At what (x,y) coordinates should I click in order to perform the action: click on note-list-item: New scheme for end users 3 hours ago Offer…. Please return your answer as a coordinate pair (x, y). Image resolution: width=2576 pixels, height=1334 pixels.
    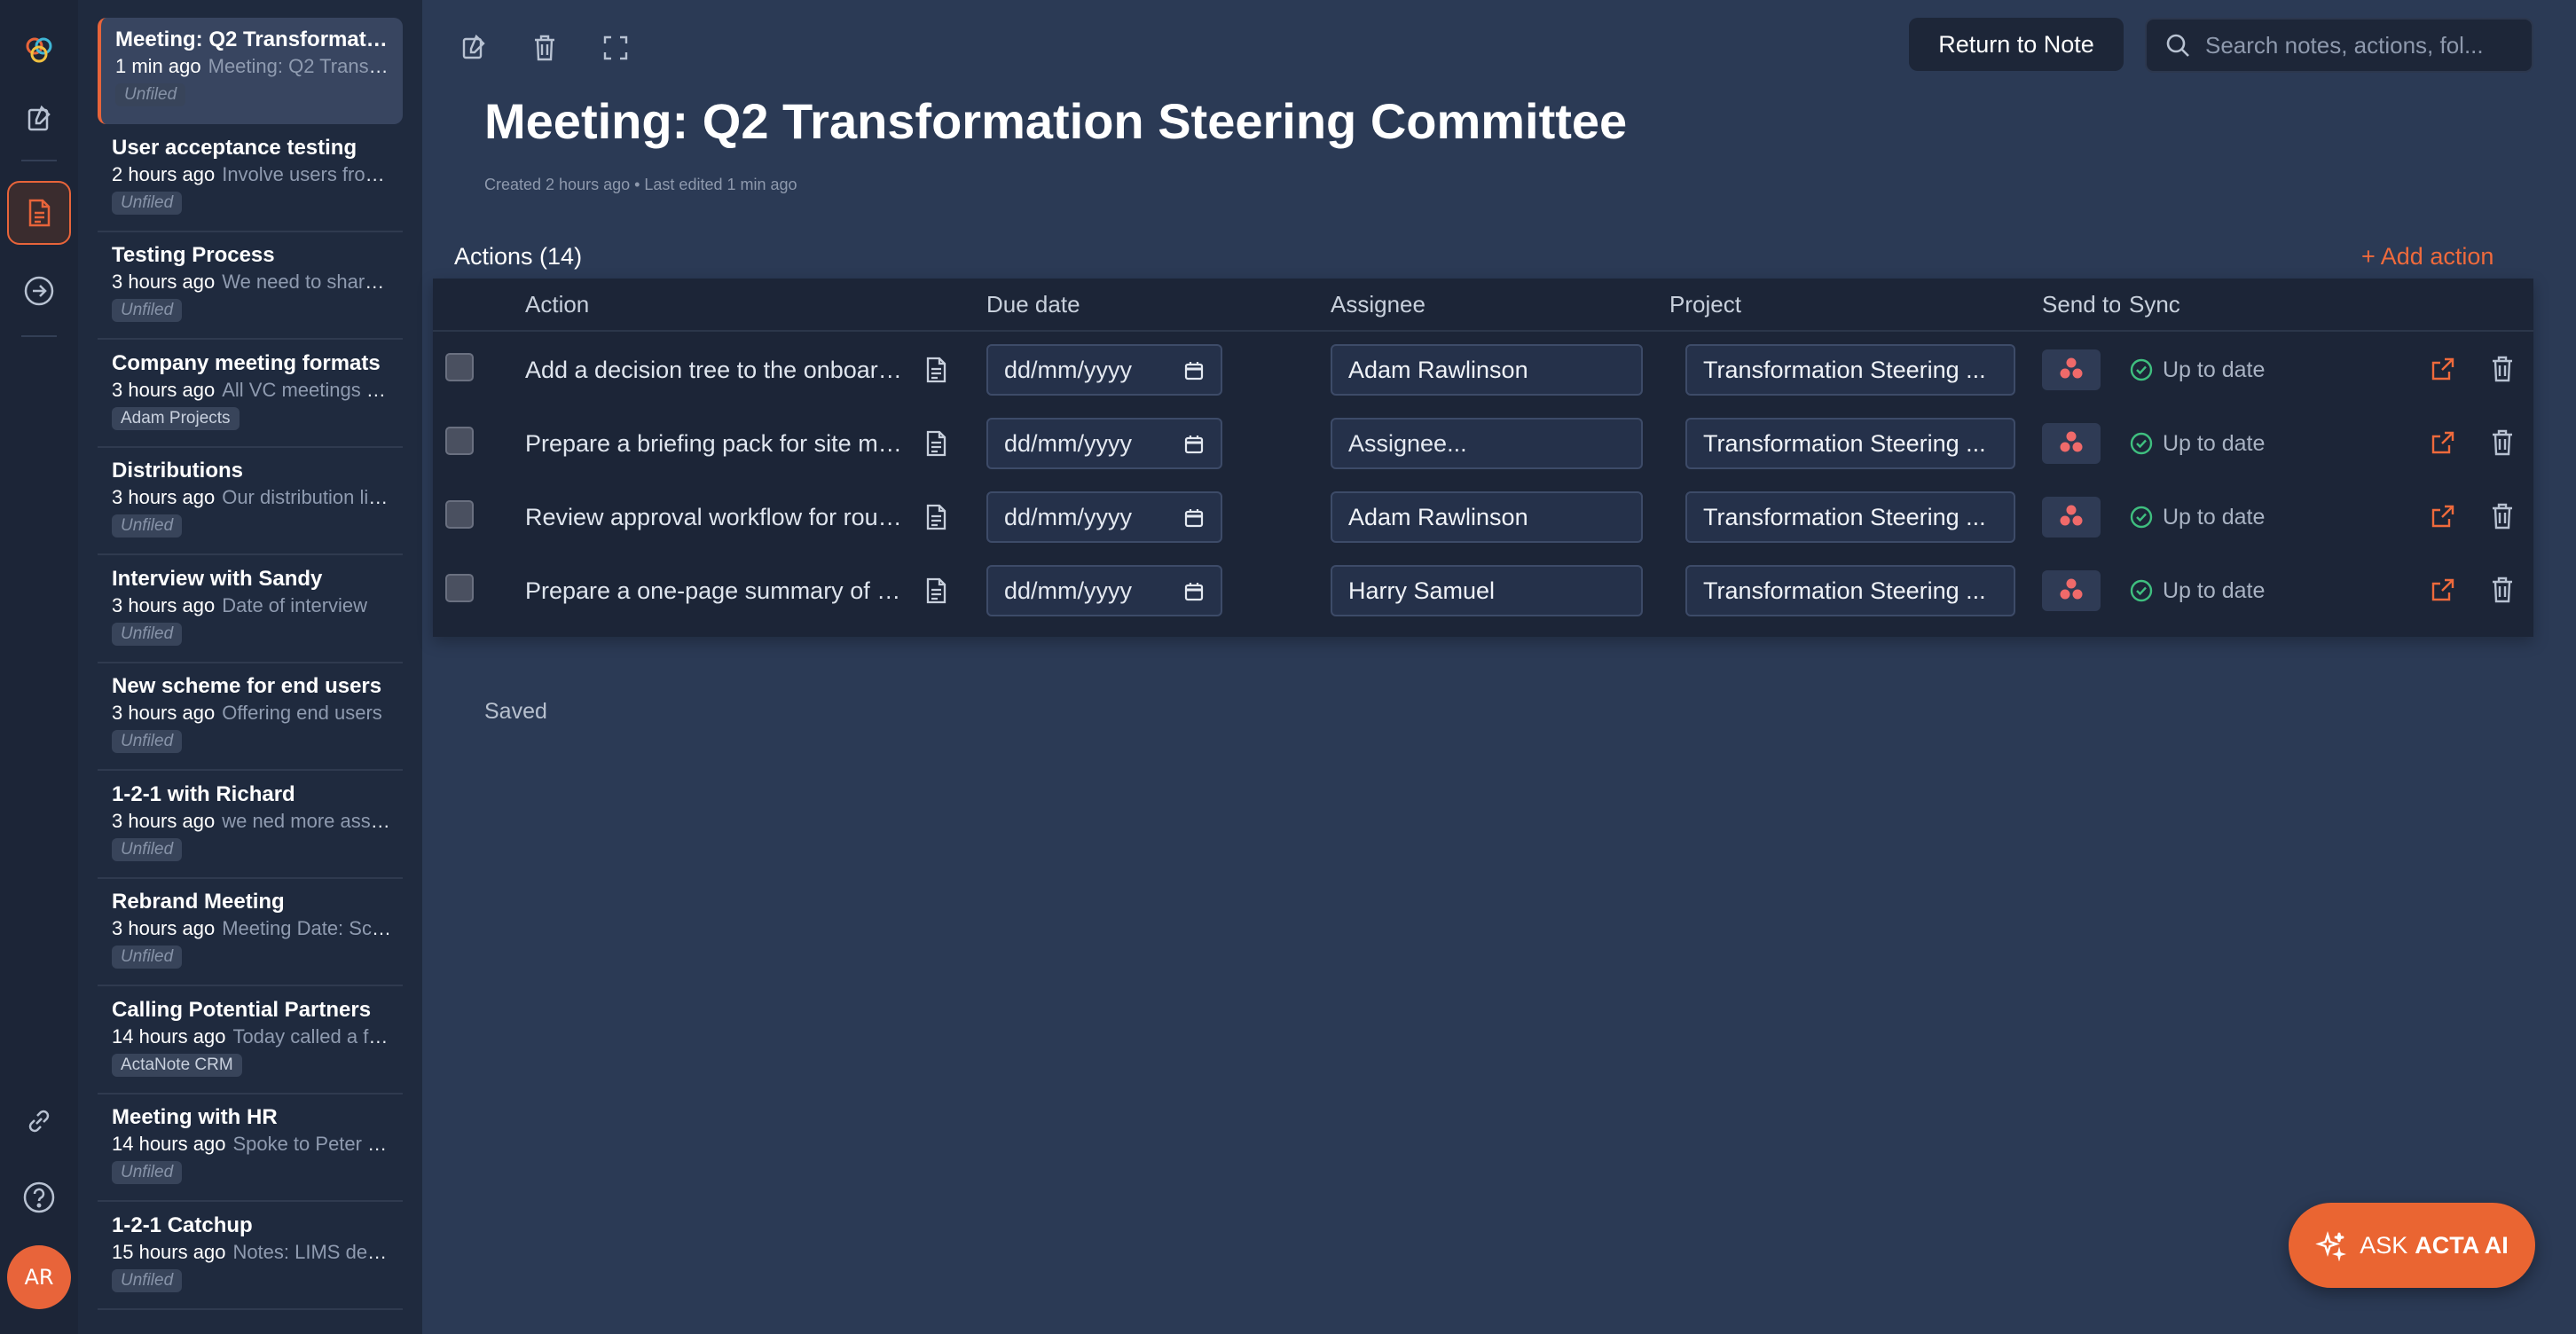
    Looking at the image, I should click on (250, 717).